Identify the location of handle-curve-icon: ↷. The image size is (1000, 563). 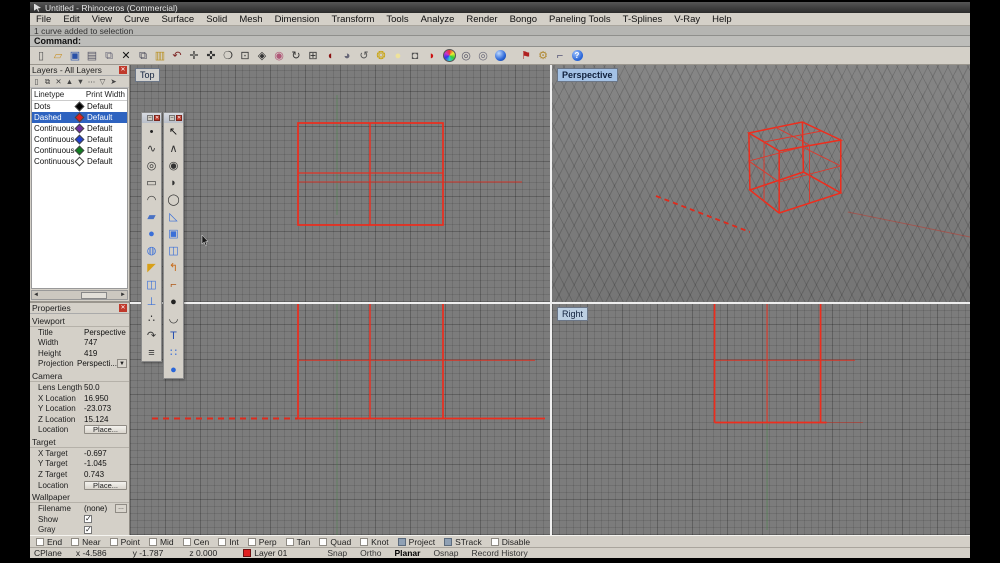
(151, 335).